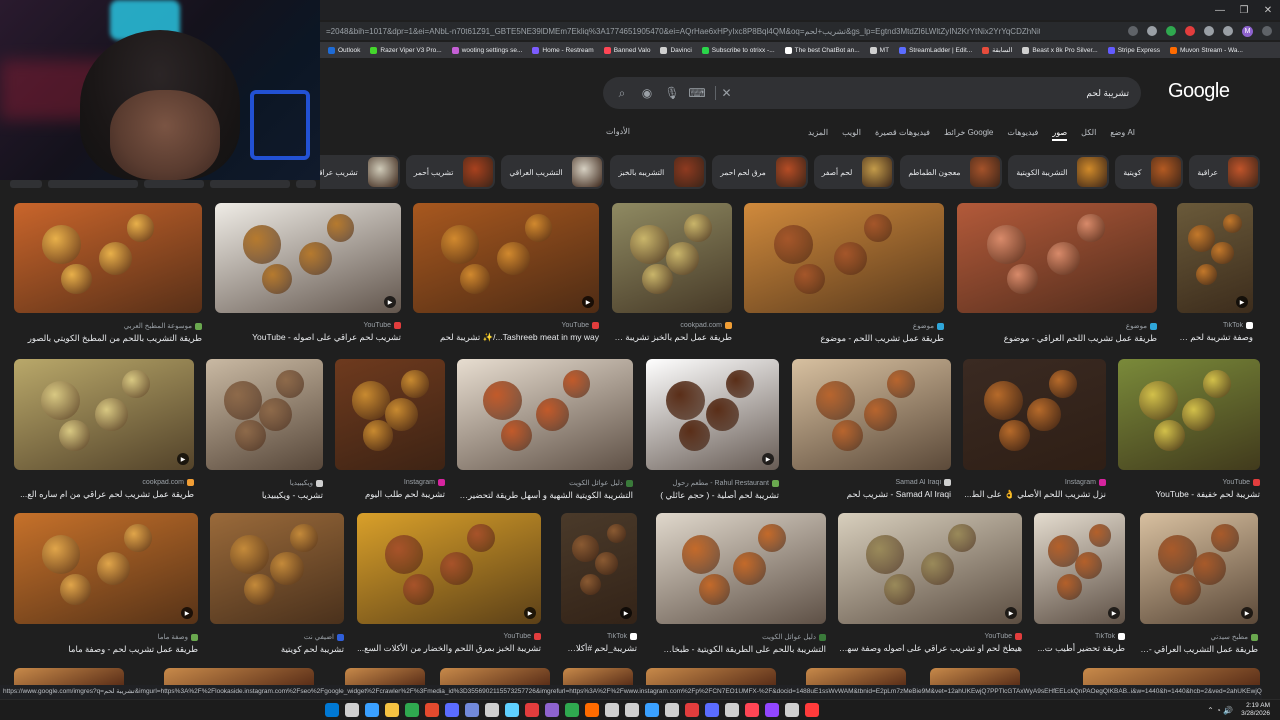 The width and height of the screenshot is (1280, 720). I want to click on refinement-chip: كويتية, so click(1149, 172).